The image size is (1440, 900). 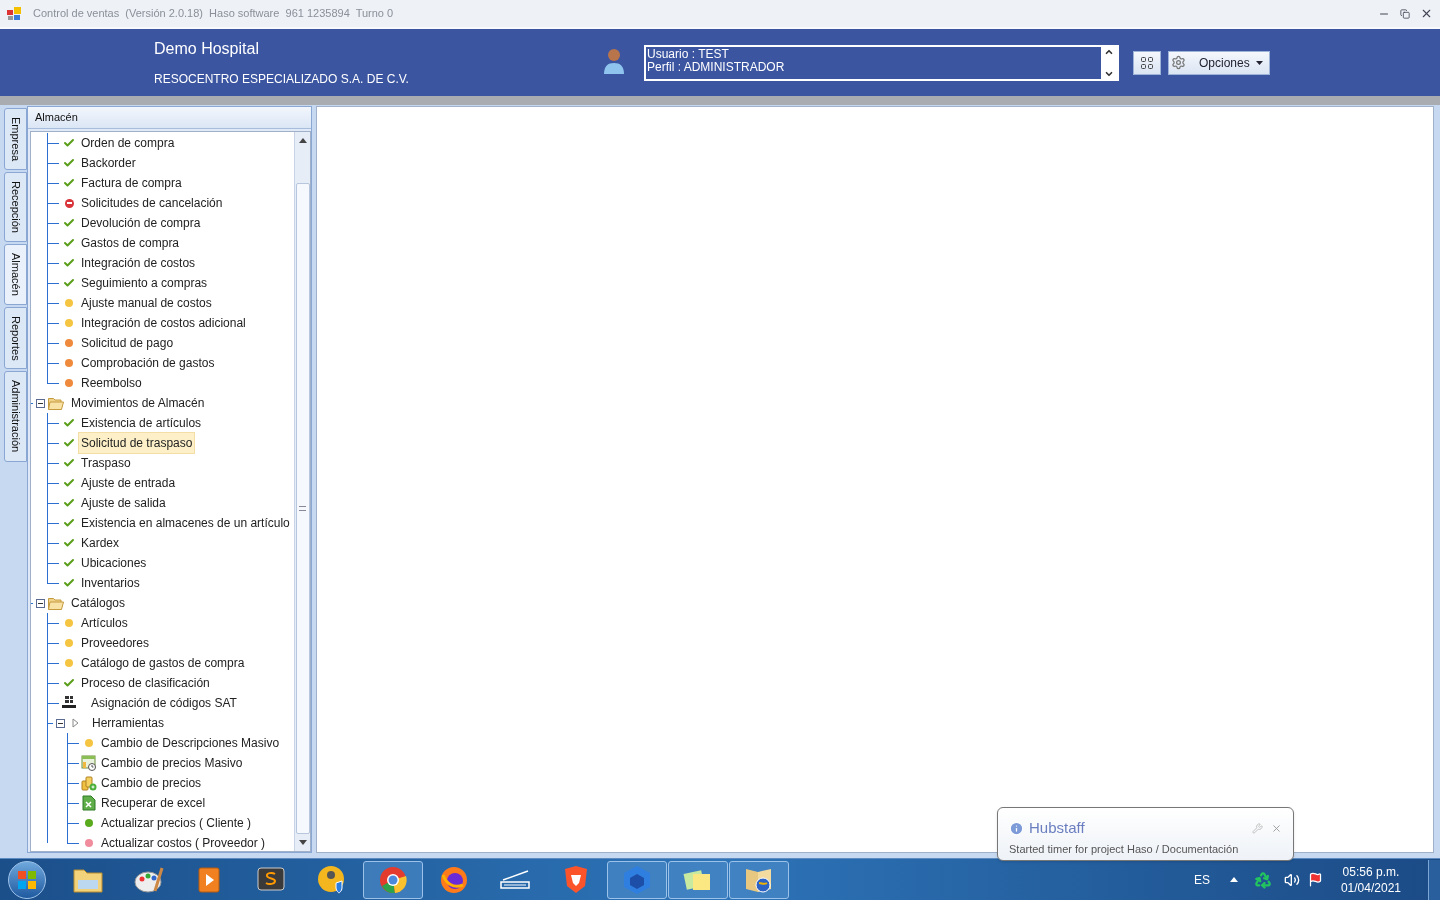 I want to click on tree-folder: Catálogos, so click(x=98, y=603).